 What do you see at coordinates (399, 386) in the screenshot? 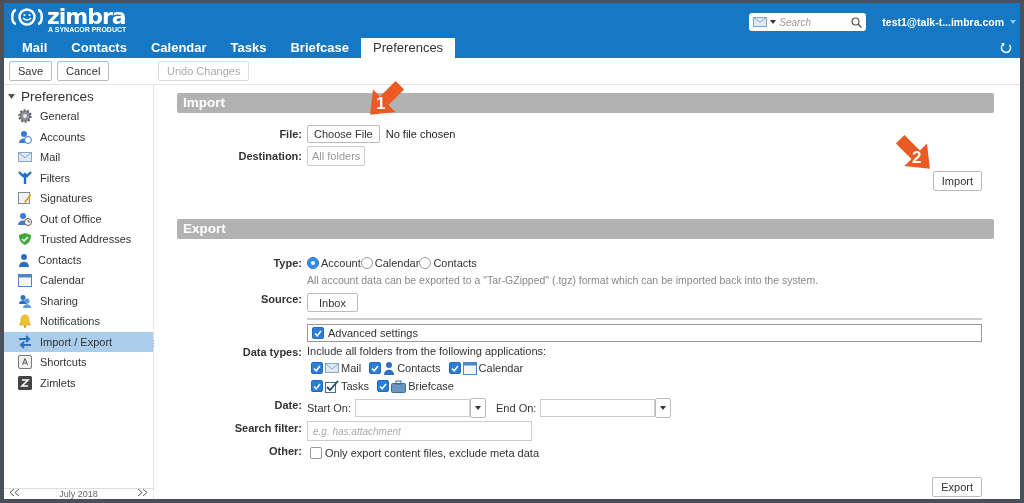
I see `briefcase-icon` at bounding box center [399, 386].